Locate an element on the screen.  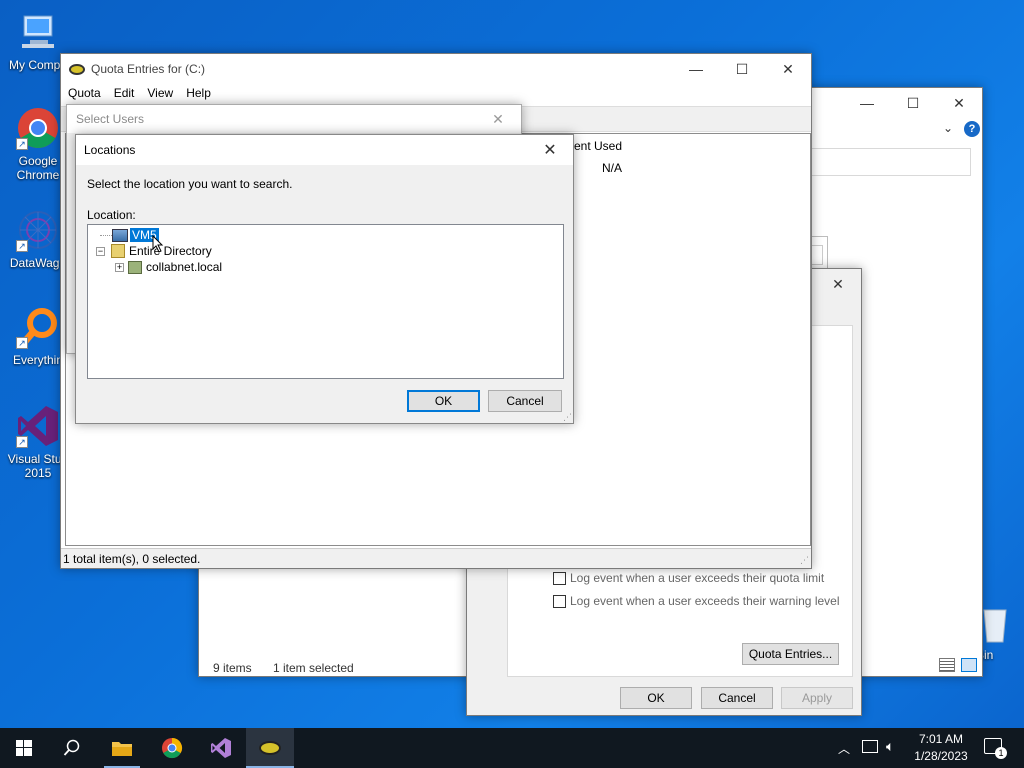
clock-date: 1/28/2023 is located at coordinates (941, 756).